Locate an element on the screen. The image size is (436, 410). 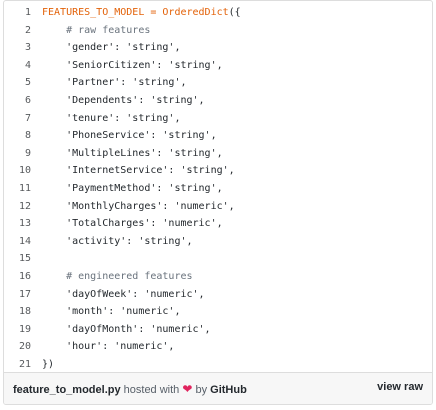
code-comment: # raw features is located at coordinates (96, 30).